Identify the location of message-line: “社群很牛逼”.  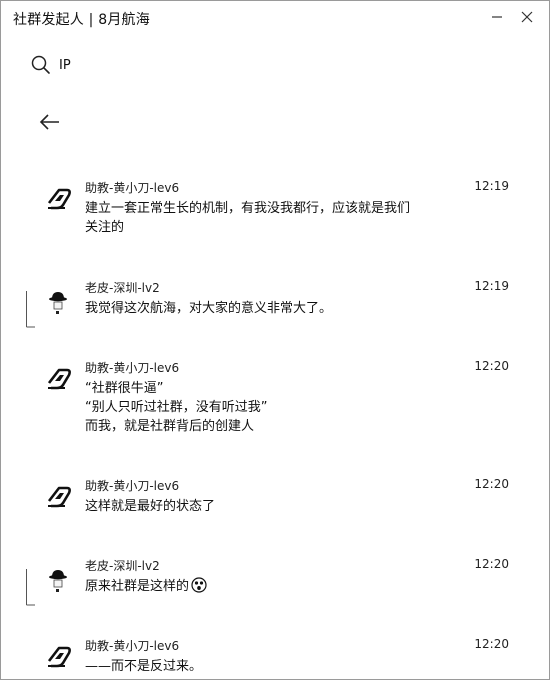
(124, 388).